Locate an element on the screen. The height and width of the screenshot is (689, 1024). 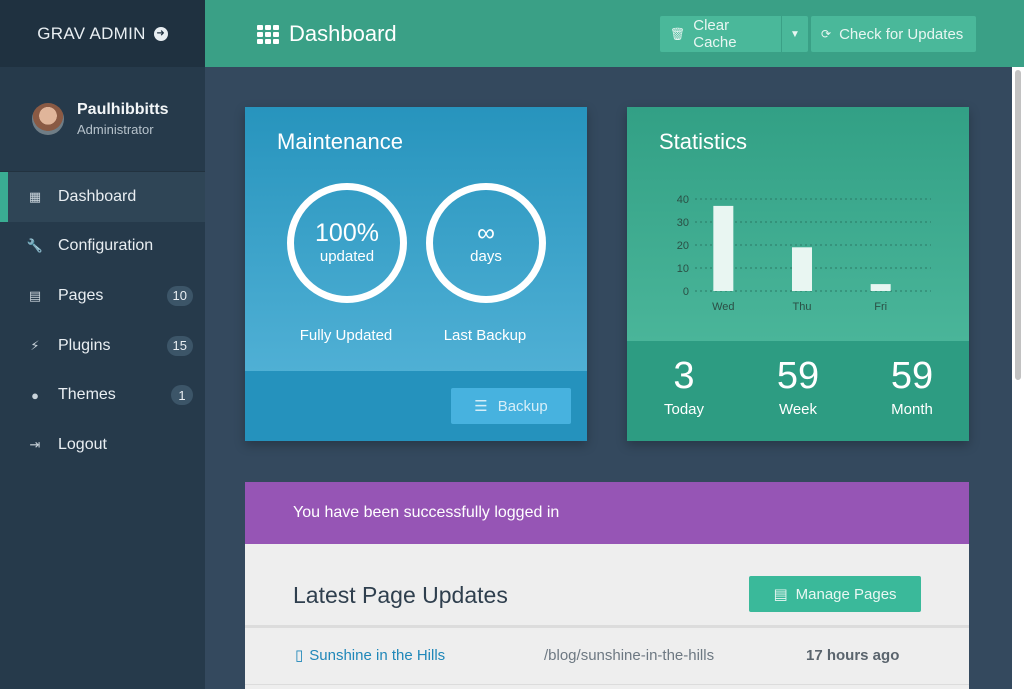
app-title: GRAV ADMIN is located at coordinates (91, 33).